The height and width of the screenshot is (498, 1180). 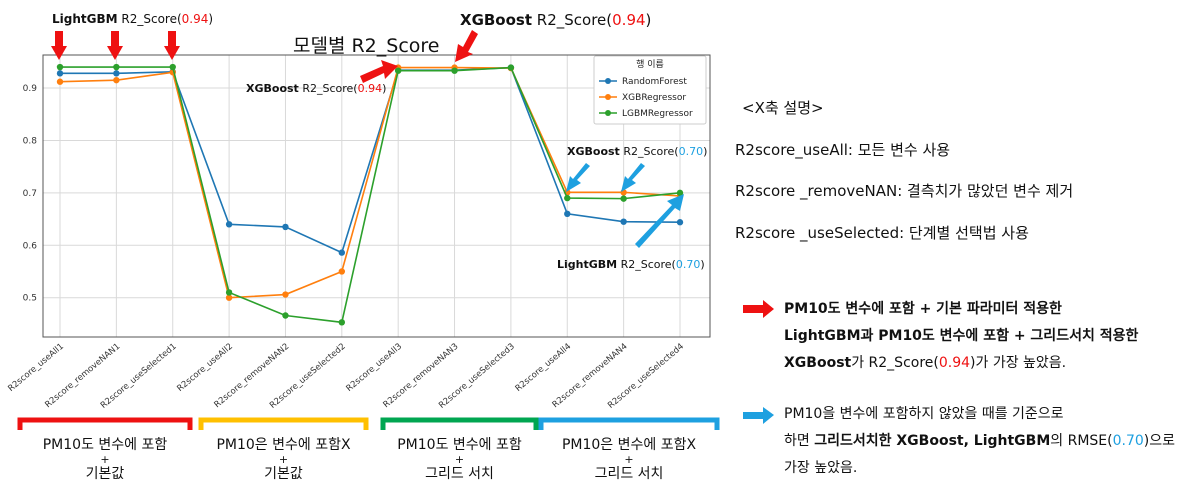 What do you see at coordinates (1128, 441) in the screenshot?
I see `blue-note-value: 0.70` at bounding box center [1128, 441].